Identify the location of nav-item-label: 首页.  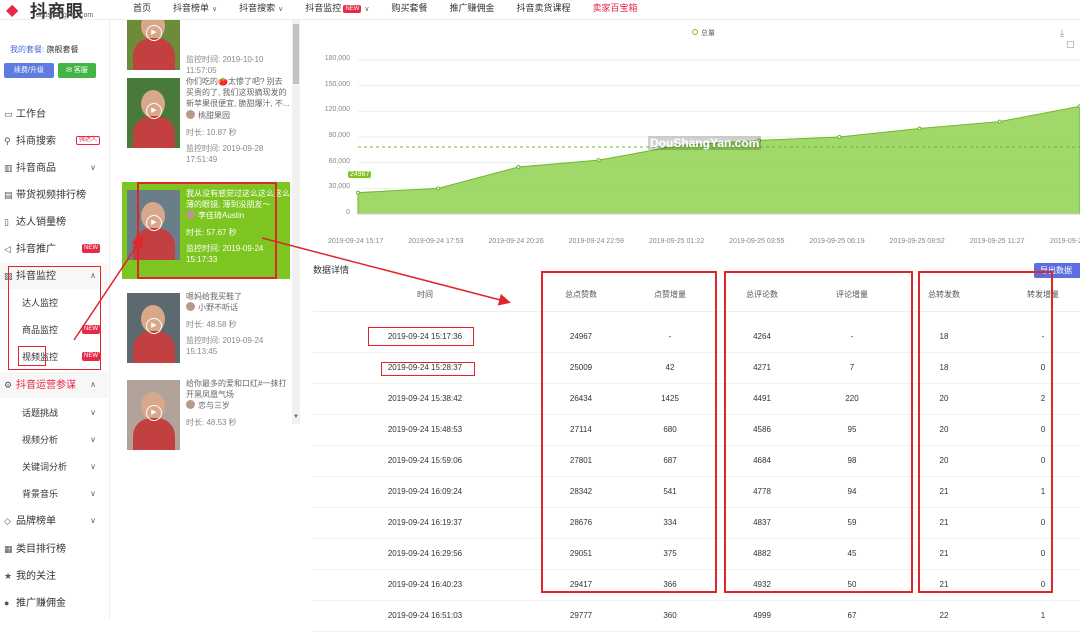
(142, 8).